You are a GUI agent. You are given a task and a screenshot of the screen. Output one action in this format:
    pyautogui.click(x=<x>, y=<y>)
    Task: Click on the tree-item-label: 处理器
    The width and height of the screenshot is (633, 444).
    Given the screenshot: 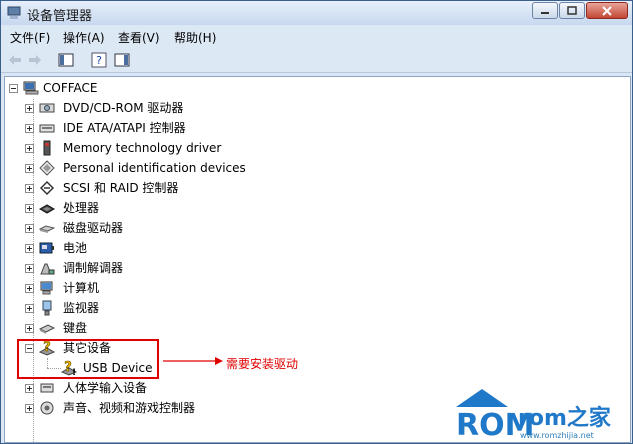 What is the action you would take?
    pyautogui.click(x=81, y=208)
    